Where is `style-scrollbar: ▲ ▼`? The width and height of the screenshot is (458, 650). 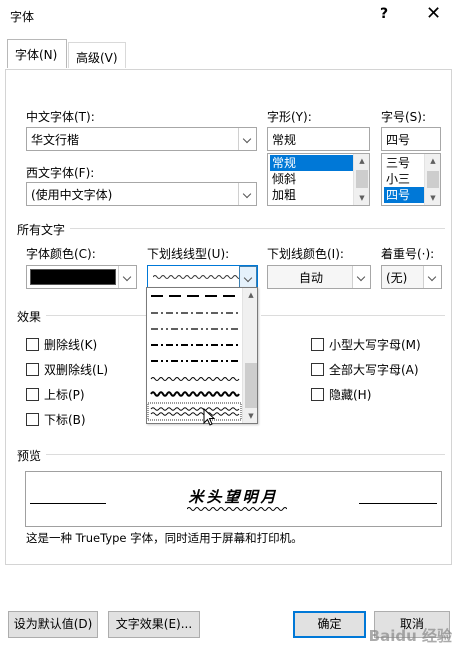
style-scrollbar: ▲ ▼ is located at coordinates (361, 179).